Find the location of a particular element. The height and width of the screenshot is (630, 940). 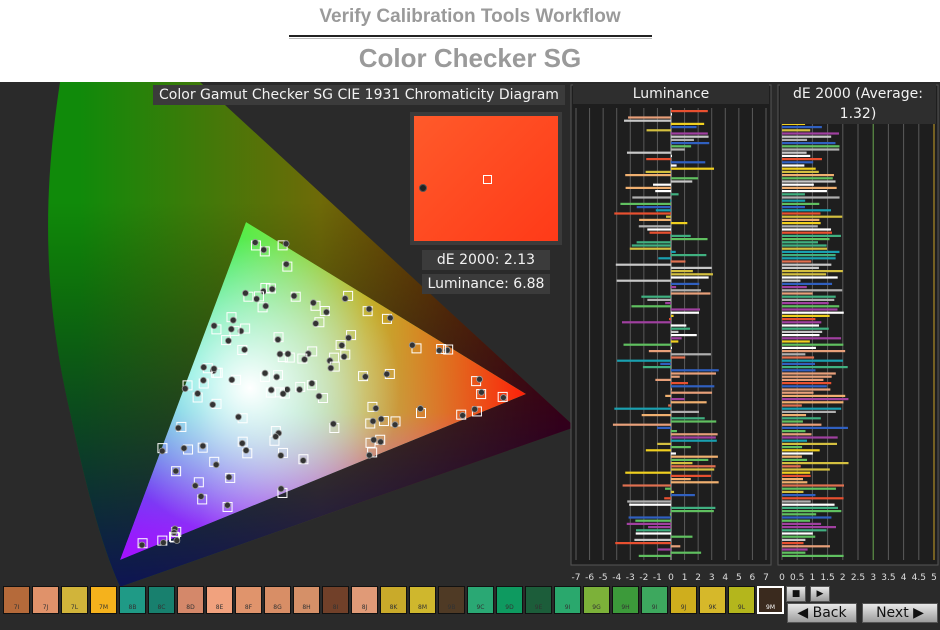

de-tick-label: 2 is located at coordinates (843, 578).